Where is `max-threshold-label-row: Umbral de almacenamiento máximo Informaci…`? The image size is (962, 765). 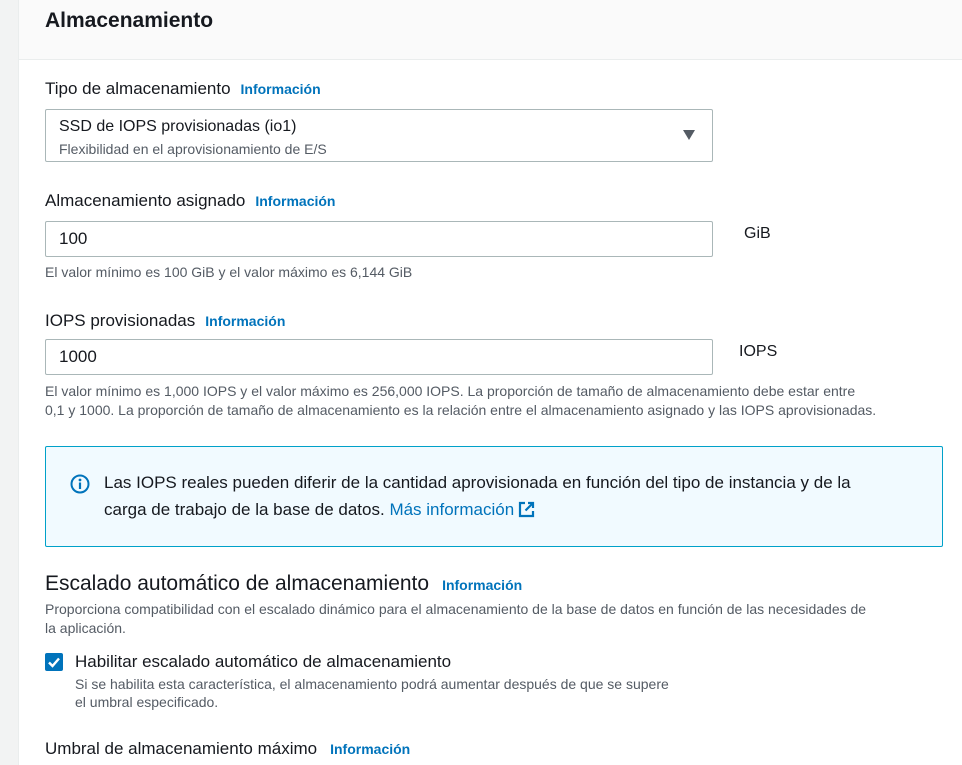
max-threshold-label-row: Umbral de almacenamiento máximo Informaci… is located at coordinates (227, 749).